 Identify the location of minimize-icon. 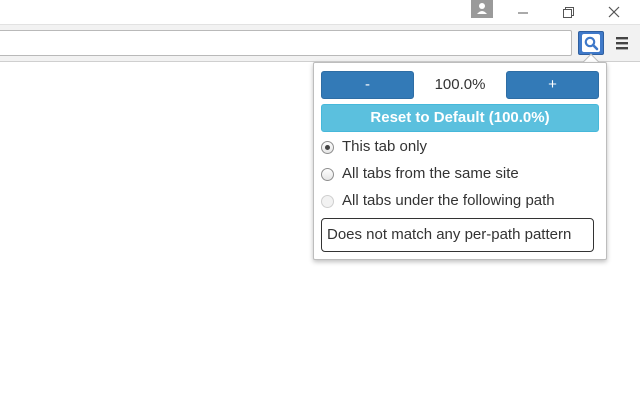
(523, 13).